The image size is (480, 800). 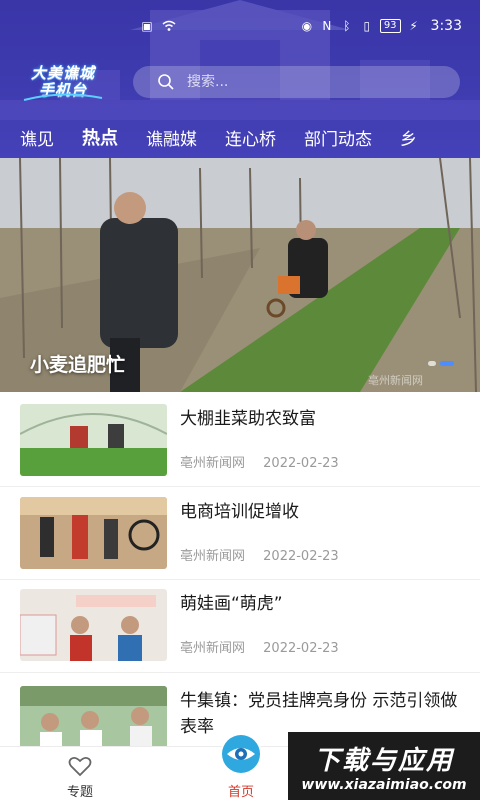 I want to click on carousel-indicator, so click(x=441, y=363).